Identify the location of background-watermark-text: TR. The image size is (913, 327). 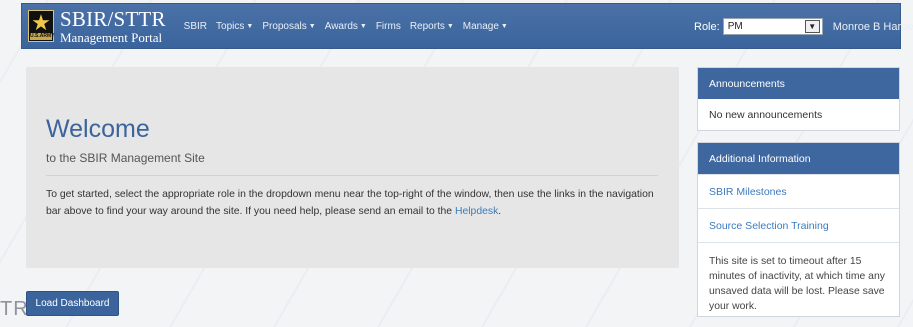
(14, 309).